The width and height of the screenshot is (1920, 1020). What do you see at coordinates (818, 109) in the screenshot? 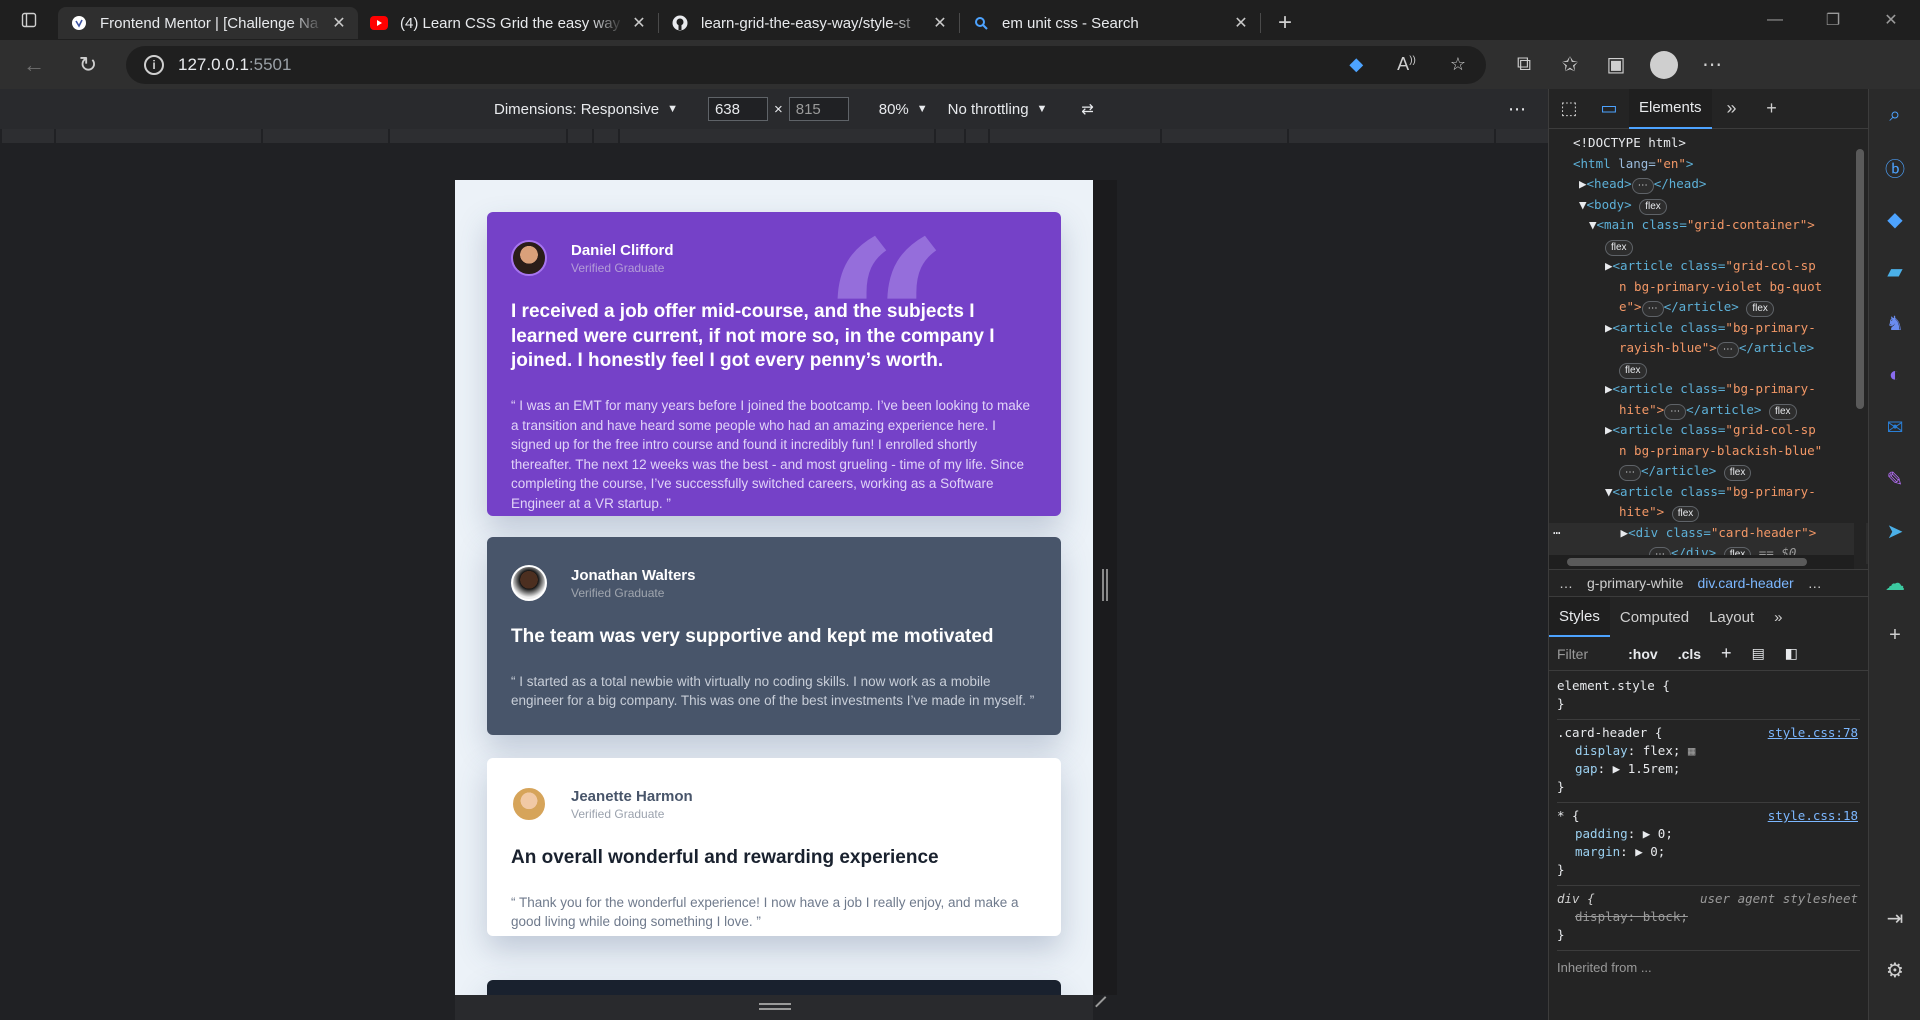
I see `height-input` at bounding box center [818, 109].